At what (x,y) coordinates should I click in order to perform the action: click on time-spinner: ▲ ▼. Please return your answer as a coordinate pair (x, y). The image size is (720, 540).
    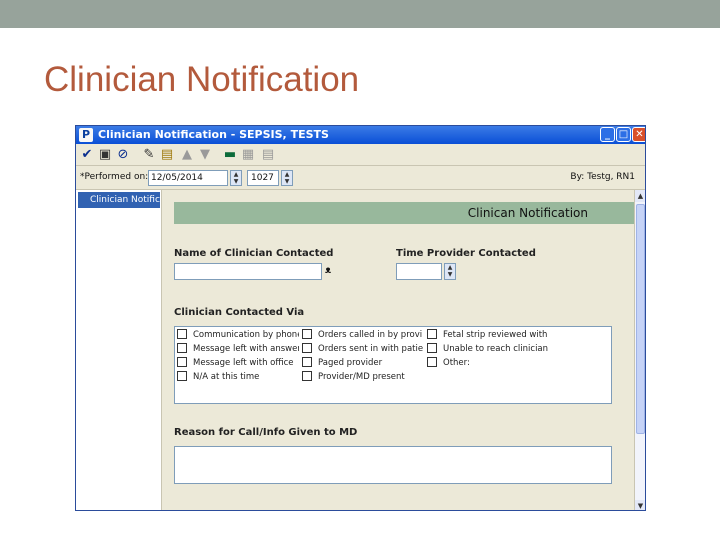
    Looking at the image, I should click on (287, 178).